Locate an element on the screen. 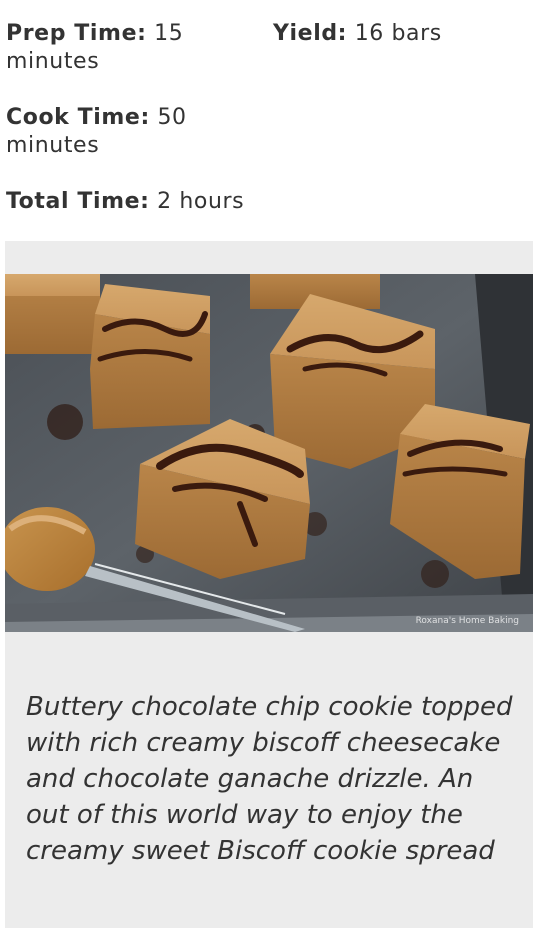 This screenshot has height=928, width=533. total-time-label: Total Time: is located at coordinates (78, 201).